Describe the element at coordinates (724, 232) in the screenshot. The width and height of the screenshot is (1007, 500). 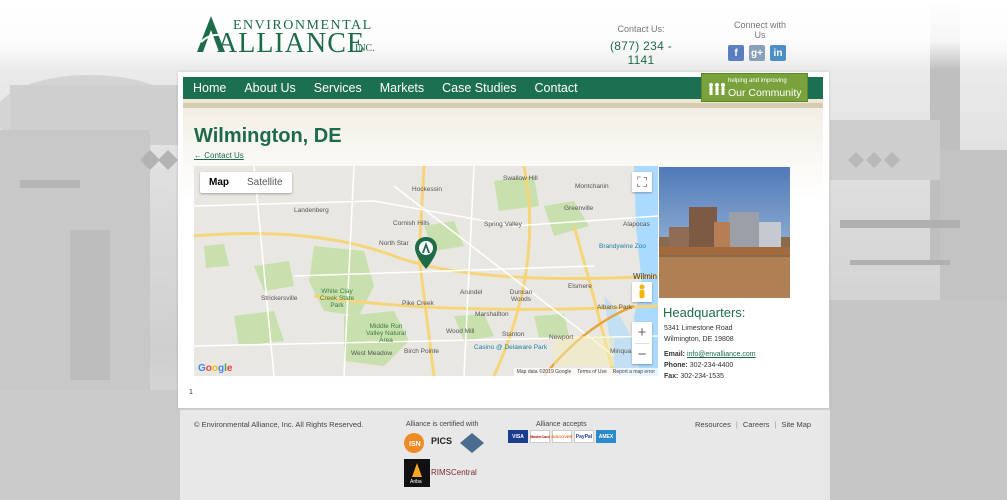
I see `headquarters-photo` at that location.